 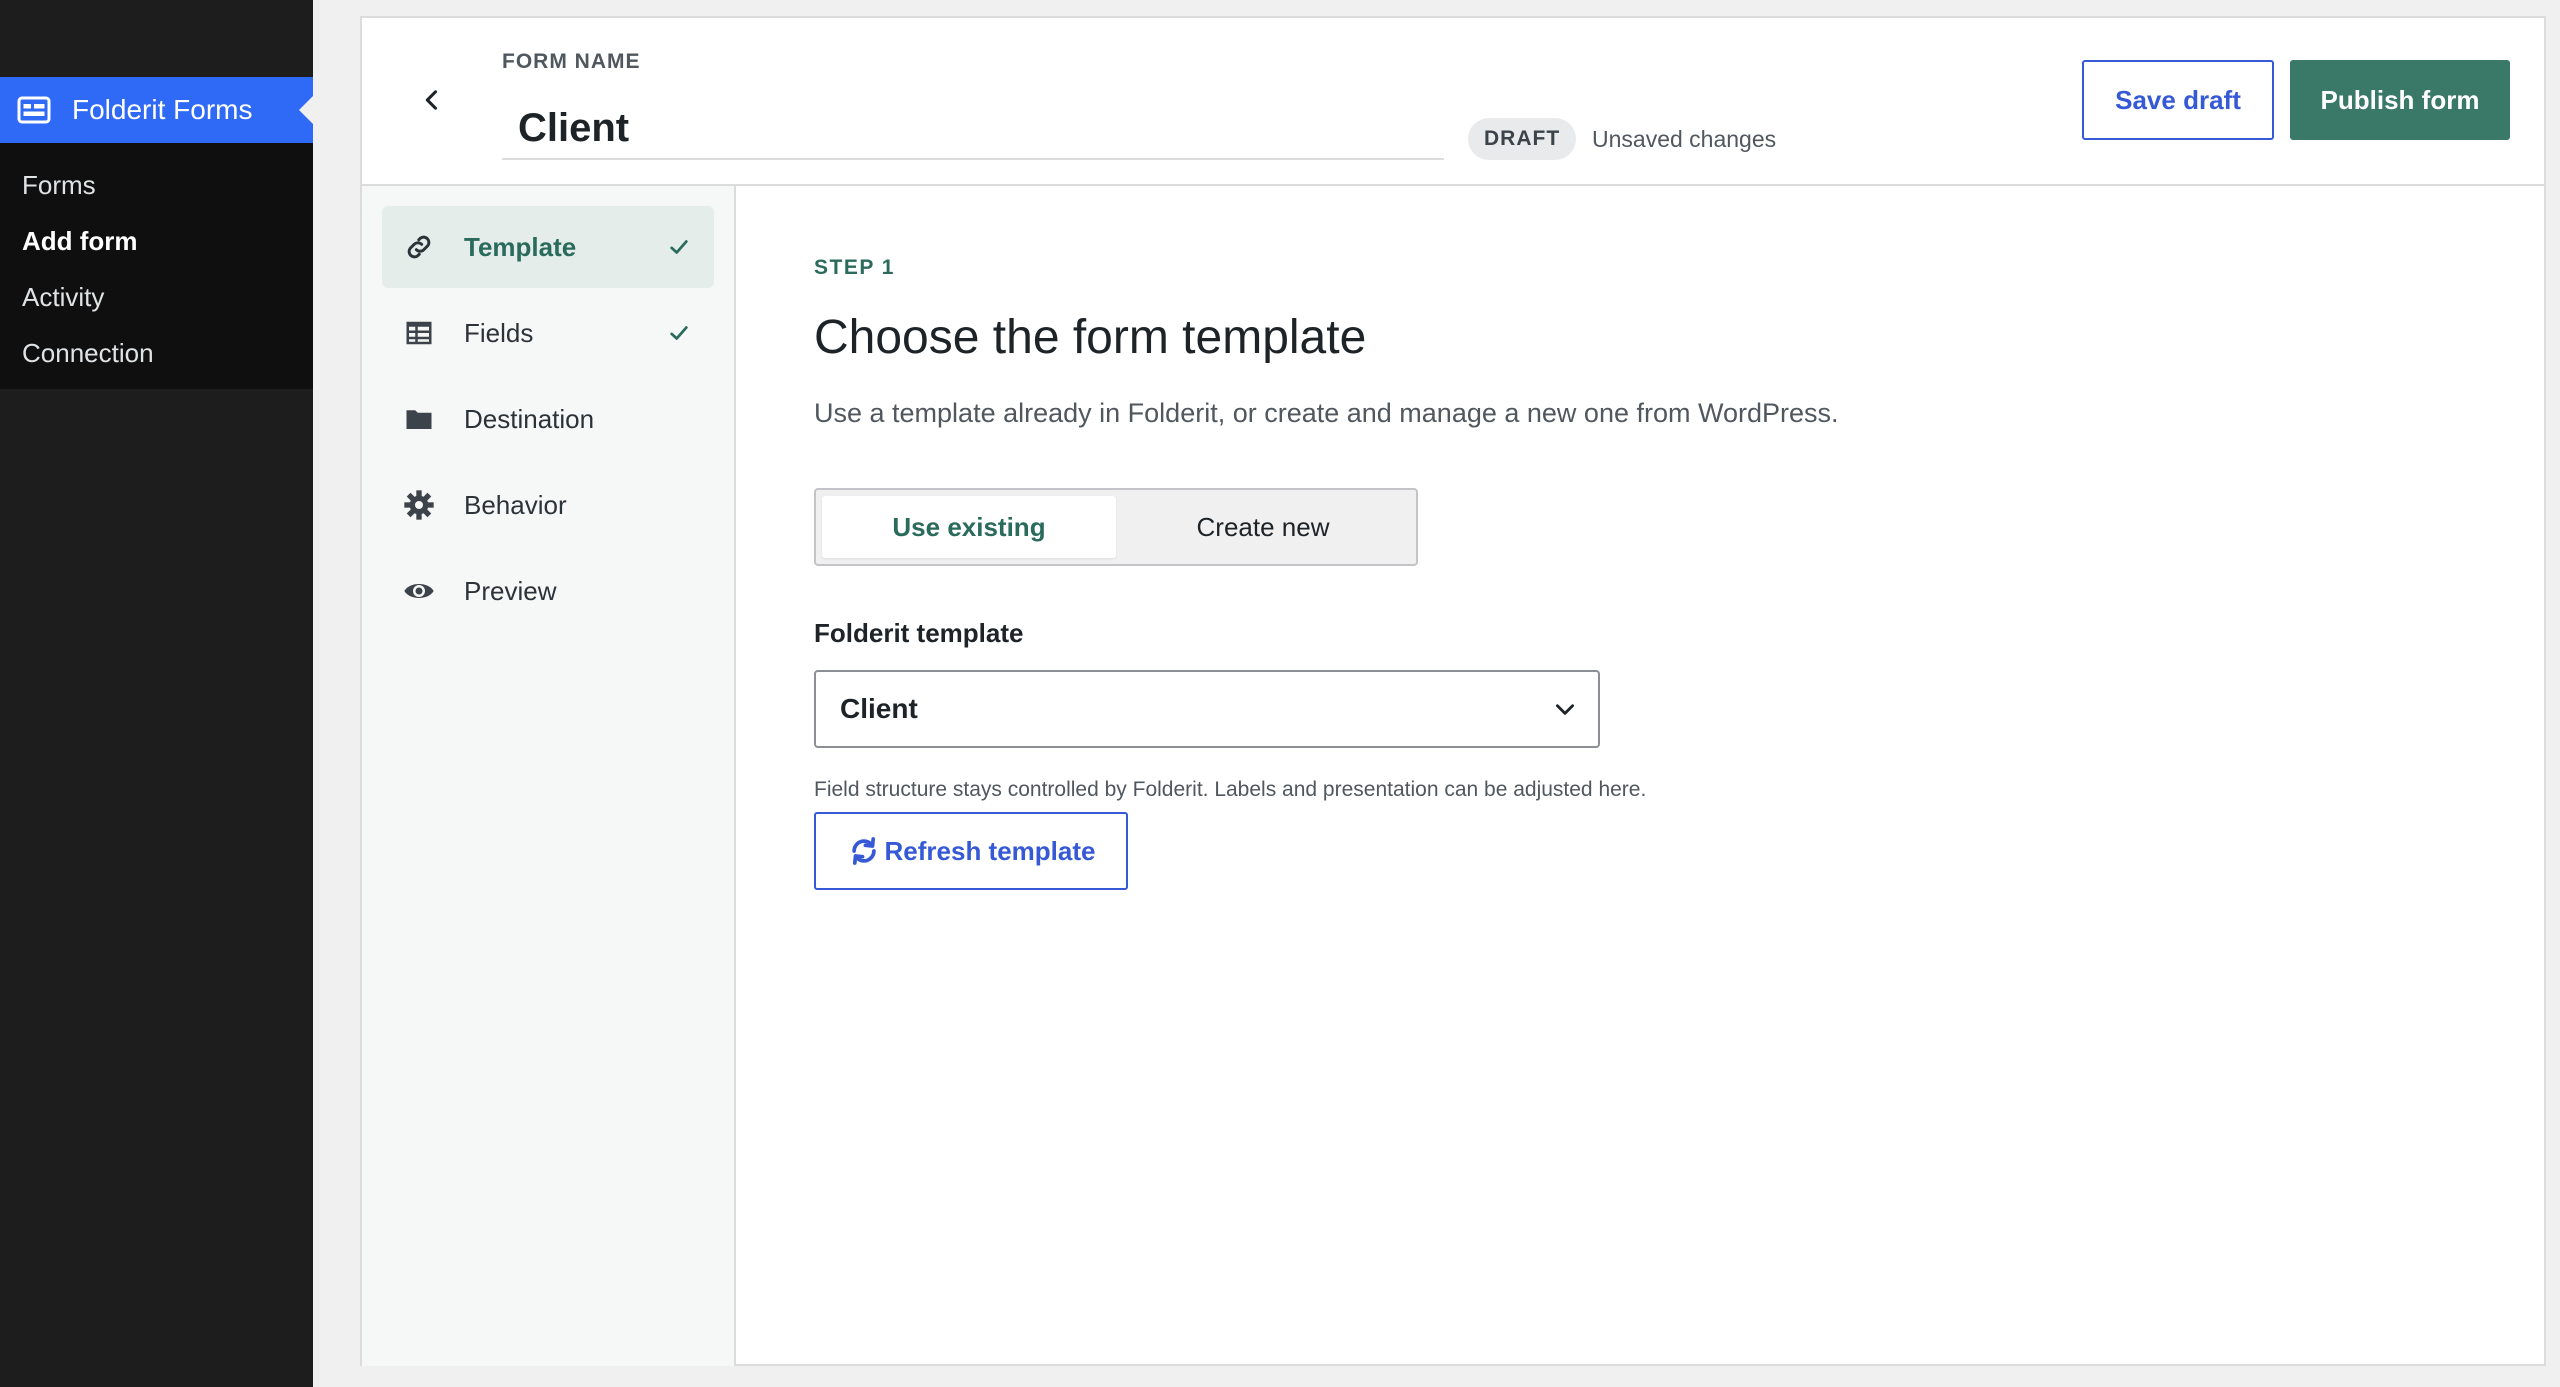 I want to click on chevron-left-icon, so click(x=431, y=100).